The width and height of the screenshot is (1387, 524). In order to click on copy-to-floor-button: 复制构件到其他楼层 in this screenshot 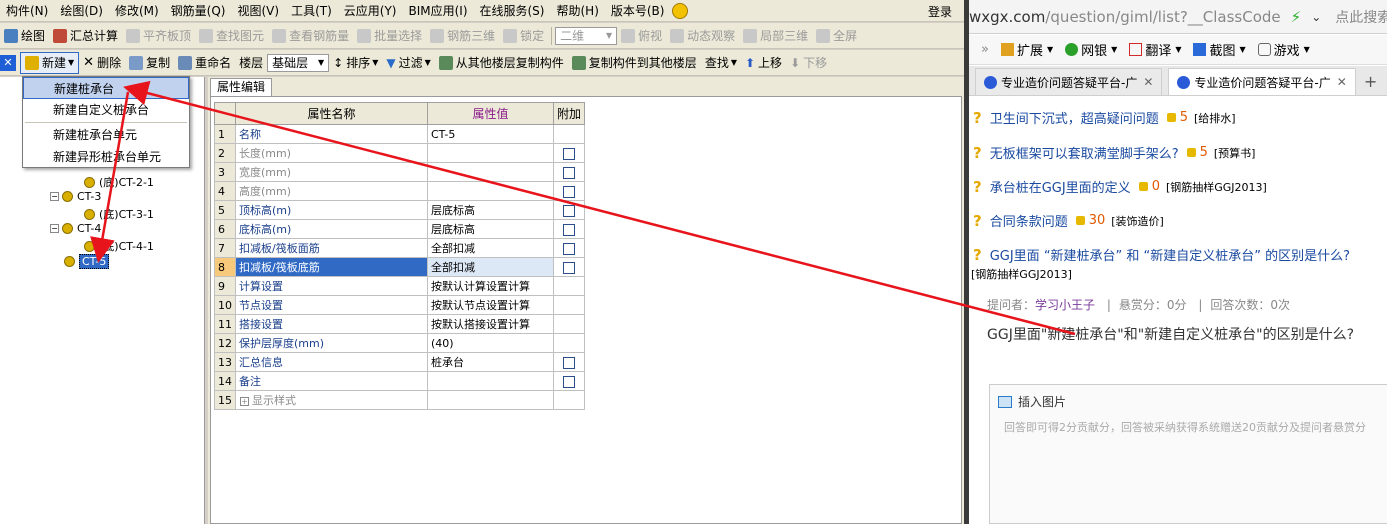, I will do `click(634, 63)`.